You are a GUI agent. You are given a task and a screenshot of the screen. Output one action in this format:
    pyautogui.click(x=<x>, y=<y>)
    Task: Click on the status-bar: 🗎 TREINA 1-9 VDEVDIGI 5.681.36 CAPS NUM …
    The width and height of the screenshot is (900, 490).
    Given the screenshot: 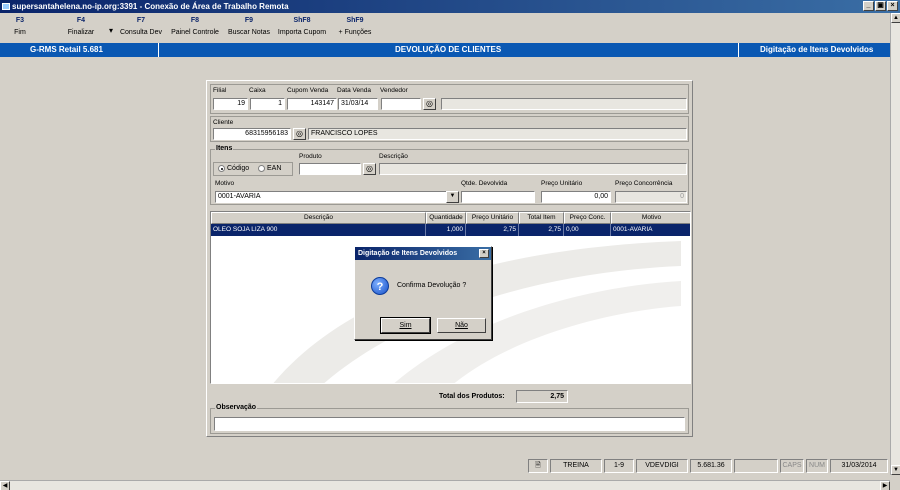 What is the action you would take?
    pyautogui.click(x=445, y=466)
    